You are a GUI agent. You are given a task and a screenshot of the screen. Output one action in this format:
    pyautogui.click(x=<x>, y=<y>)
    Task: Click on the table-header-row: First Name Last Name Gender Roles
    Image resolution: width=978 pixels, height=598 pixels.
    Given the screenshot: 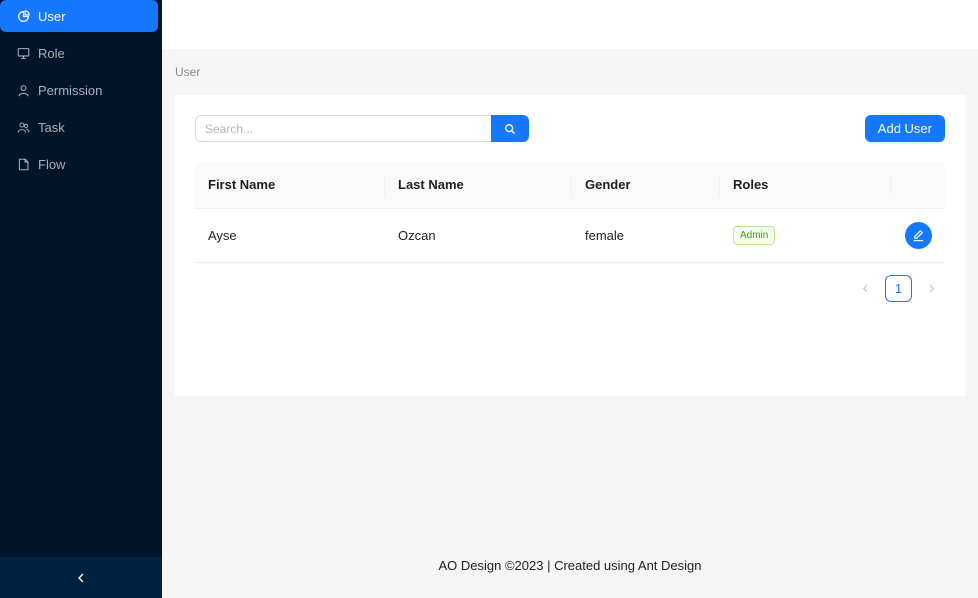 What is the action you would take?
    pyautogui.click(x=570, y=185)
    